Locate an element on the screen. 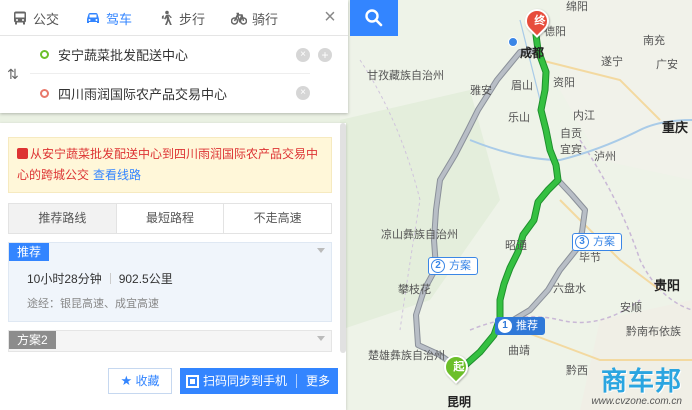  map-label-kunming: 昆明 is located at coordinates (459, 402).